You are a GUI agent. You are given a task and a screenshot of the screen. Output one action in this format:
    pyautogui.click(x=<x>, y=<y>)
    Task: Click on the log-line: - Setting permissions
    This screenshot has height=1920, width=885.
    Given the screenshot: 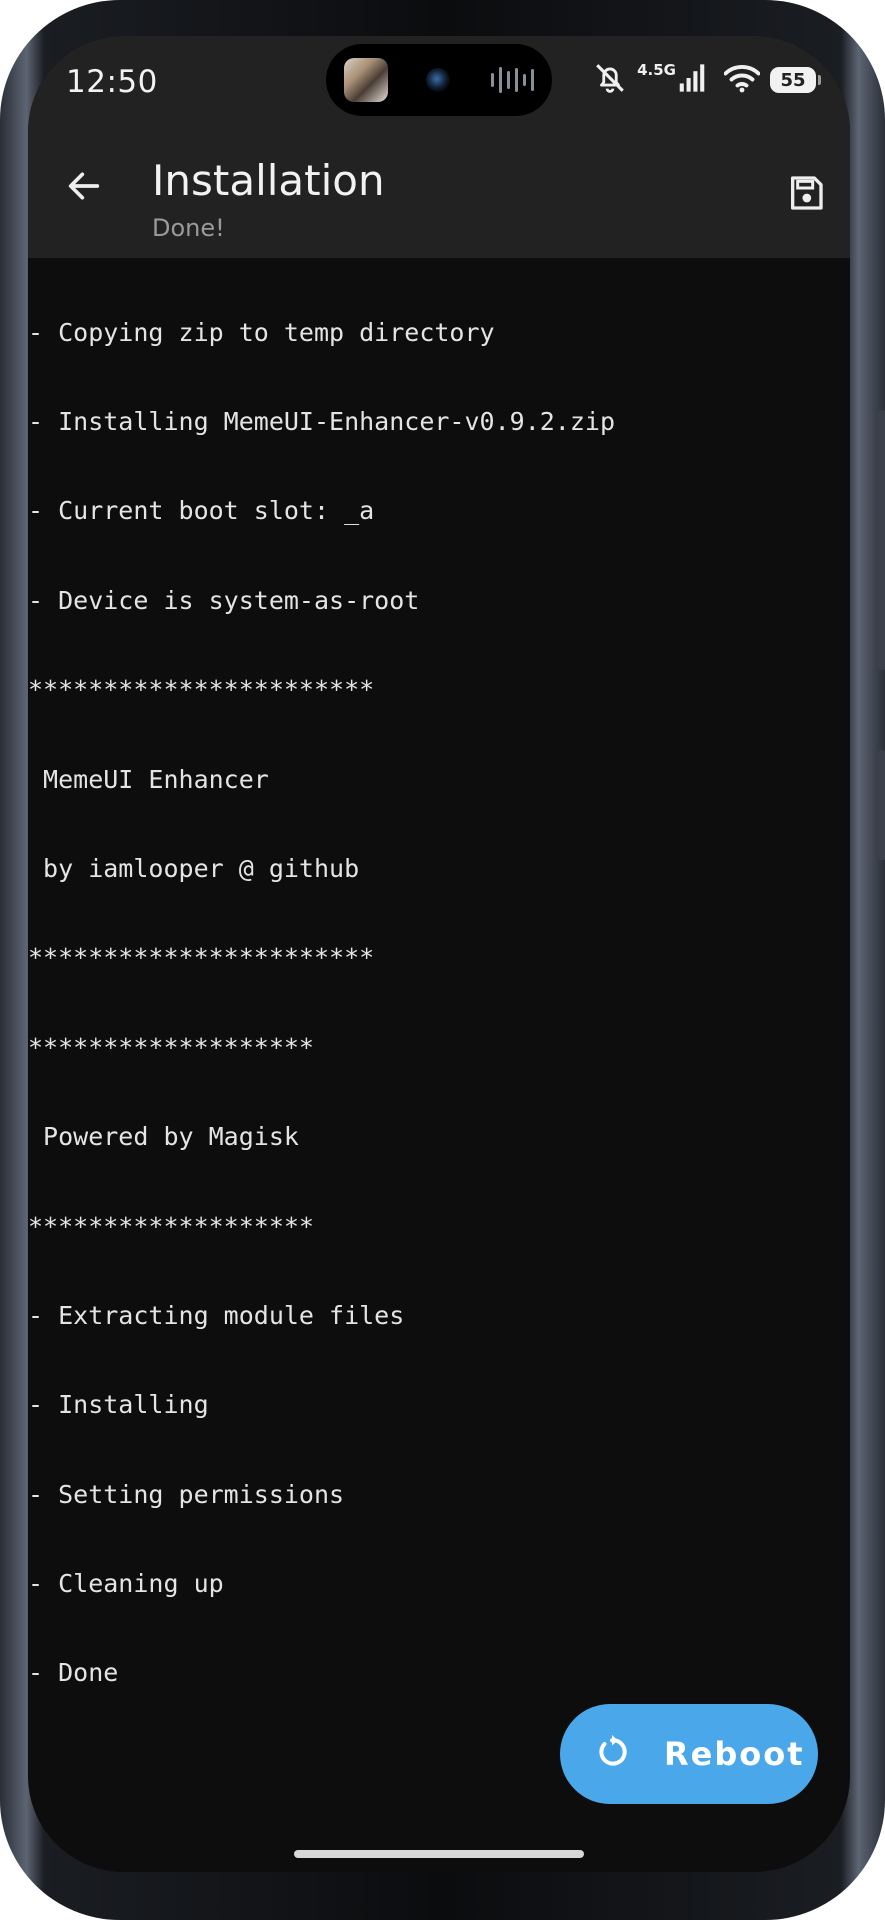 What is the action you would take?
    pyautogui.click(x=186, y=1494)
    